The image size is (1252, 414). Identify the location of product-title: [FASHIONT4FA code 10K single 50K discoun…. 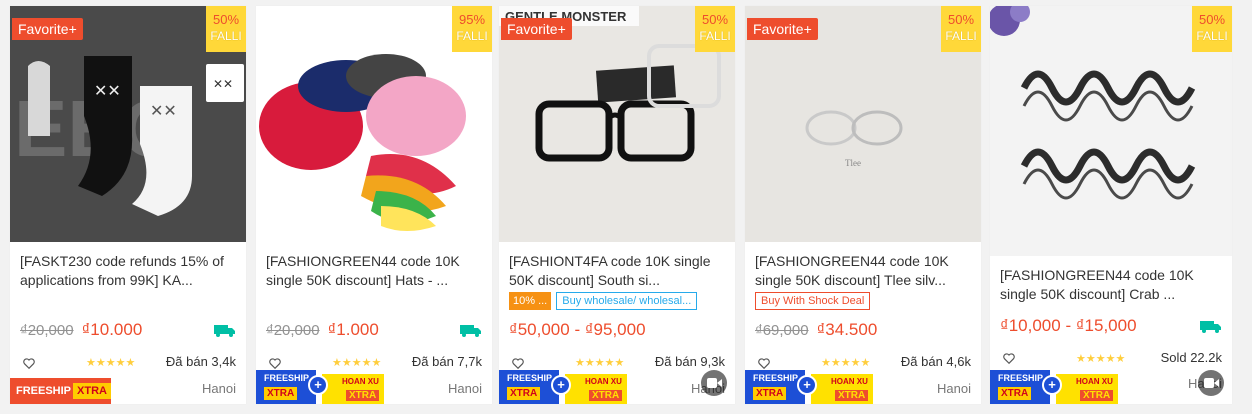
(616, 271).